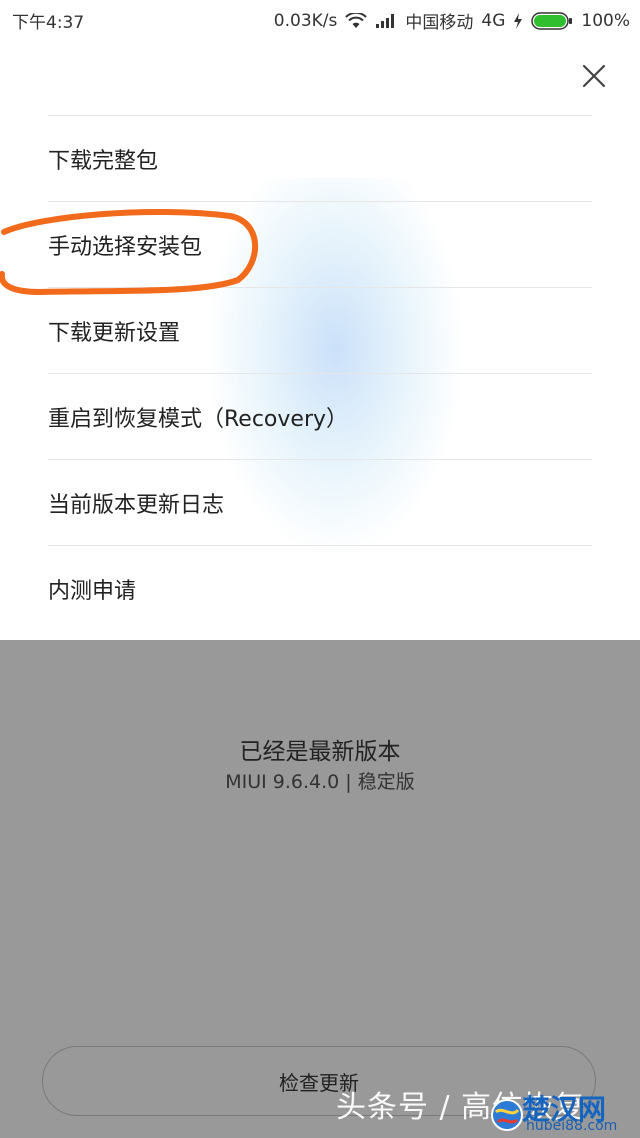 The image size is (640, 1138). I want to click on menu-item-recovery: 重启到恢复模式（Recovery）, so click(320, 416).